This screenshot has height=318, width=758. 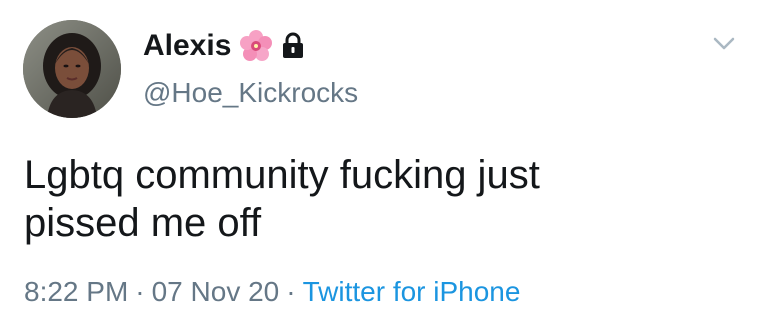 I want to click on chevron-down-icon, so click(x=724, y=46).